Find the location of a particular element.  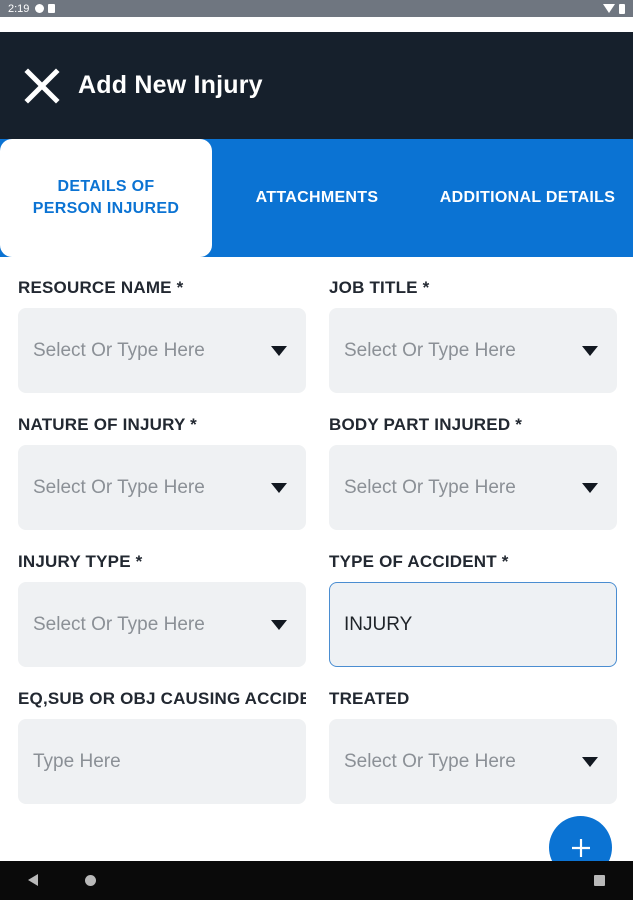

tab-label: ADDITIONAL DETAILS is located at coordinates (527, 197).